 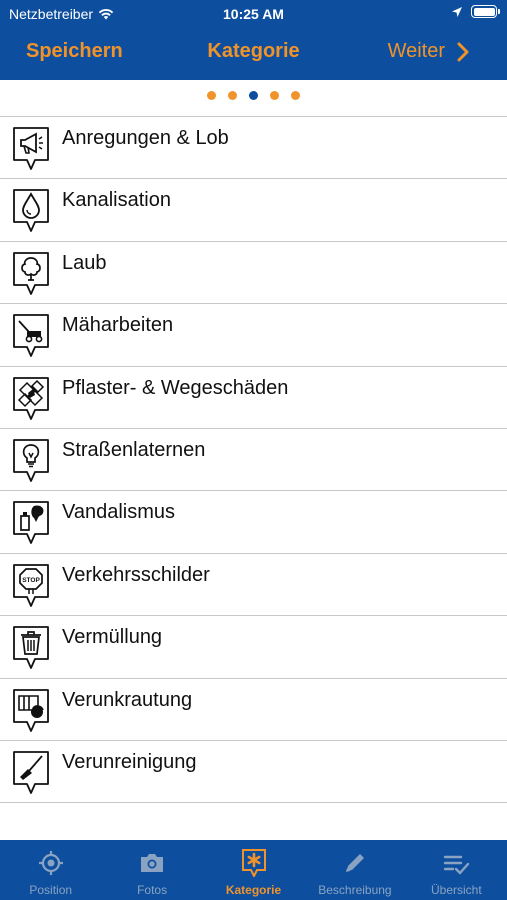 What do you see at coordinates (253, 647) in the screenshot?
I see `category-row: Vermüllung` at bounding box center [253, 647].